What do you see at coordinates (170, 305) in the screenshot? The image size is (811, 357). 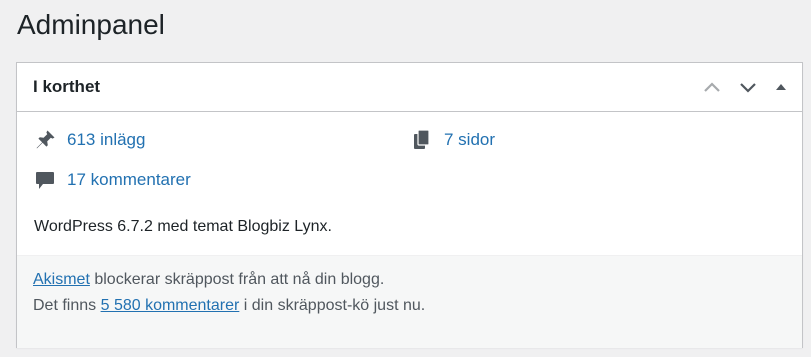 I see `spam-comments-link: 5 580 kommentarer` at bounding box center [170, 305].